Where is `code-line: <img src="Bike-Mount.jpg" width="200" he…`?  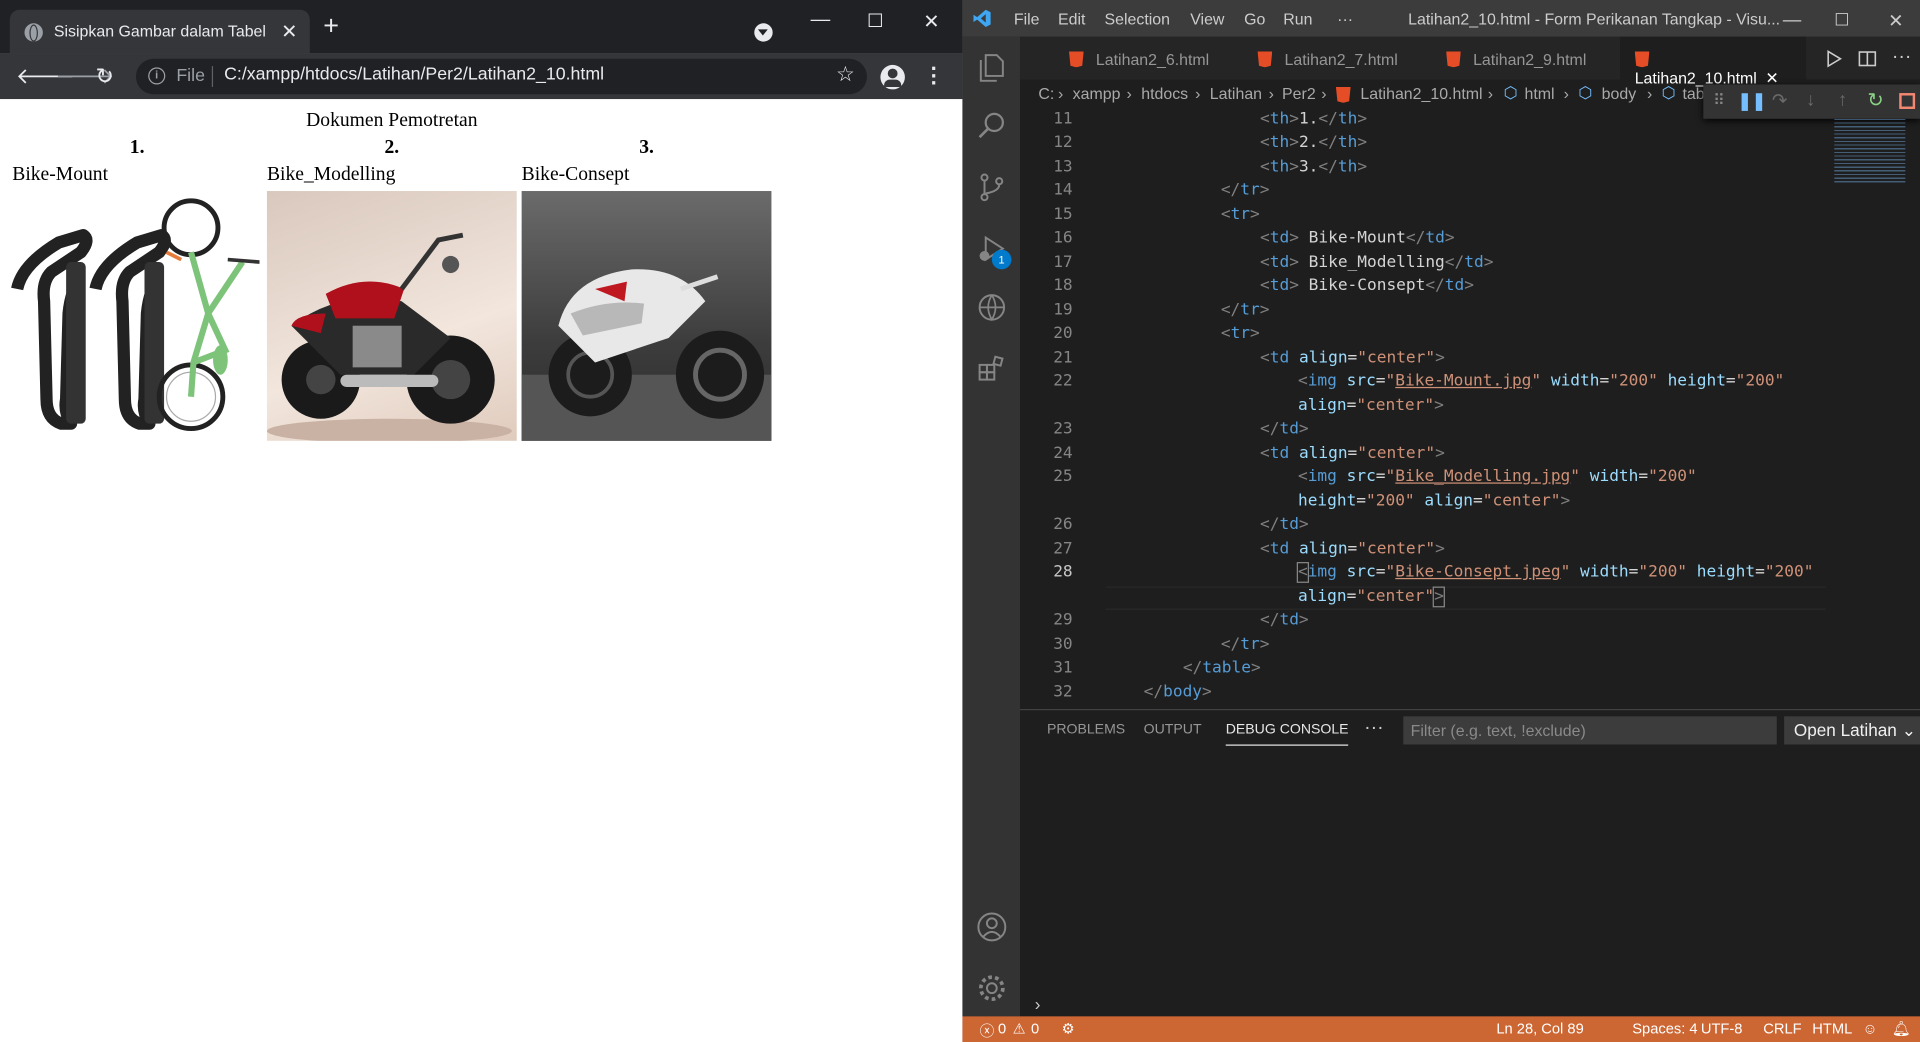 code-line: <img src="Bike-Mount.jpg" width="200" he… is located at coordinates (1541, 381).